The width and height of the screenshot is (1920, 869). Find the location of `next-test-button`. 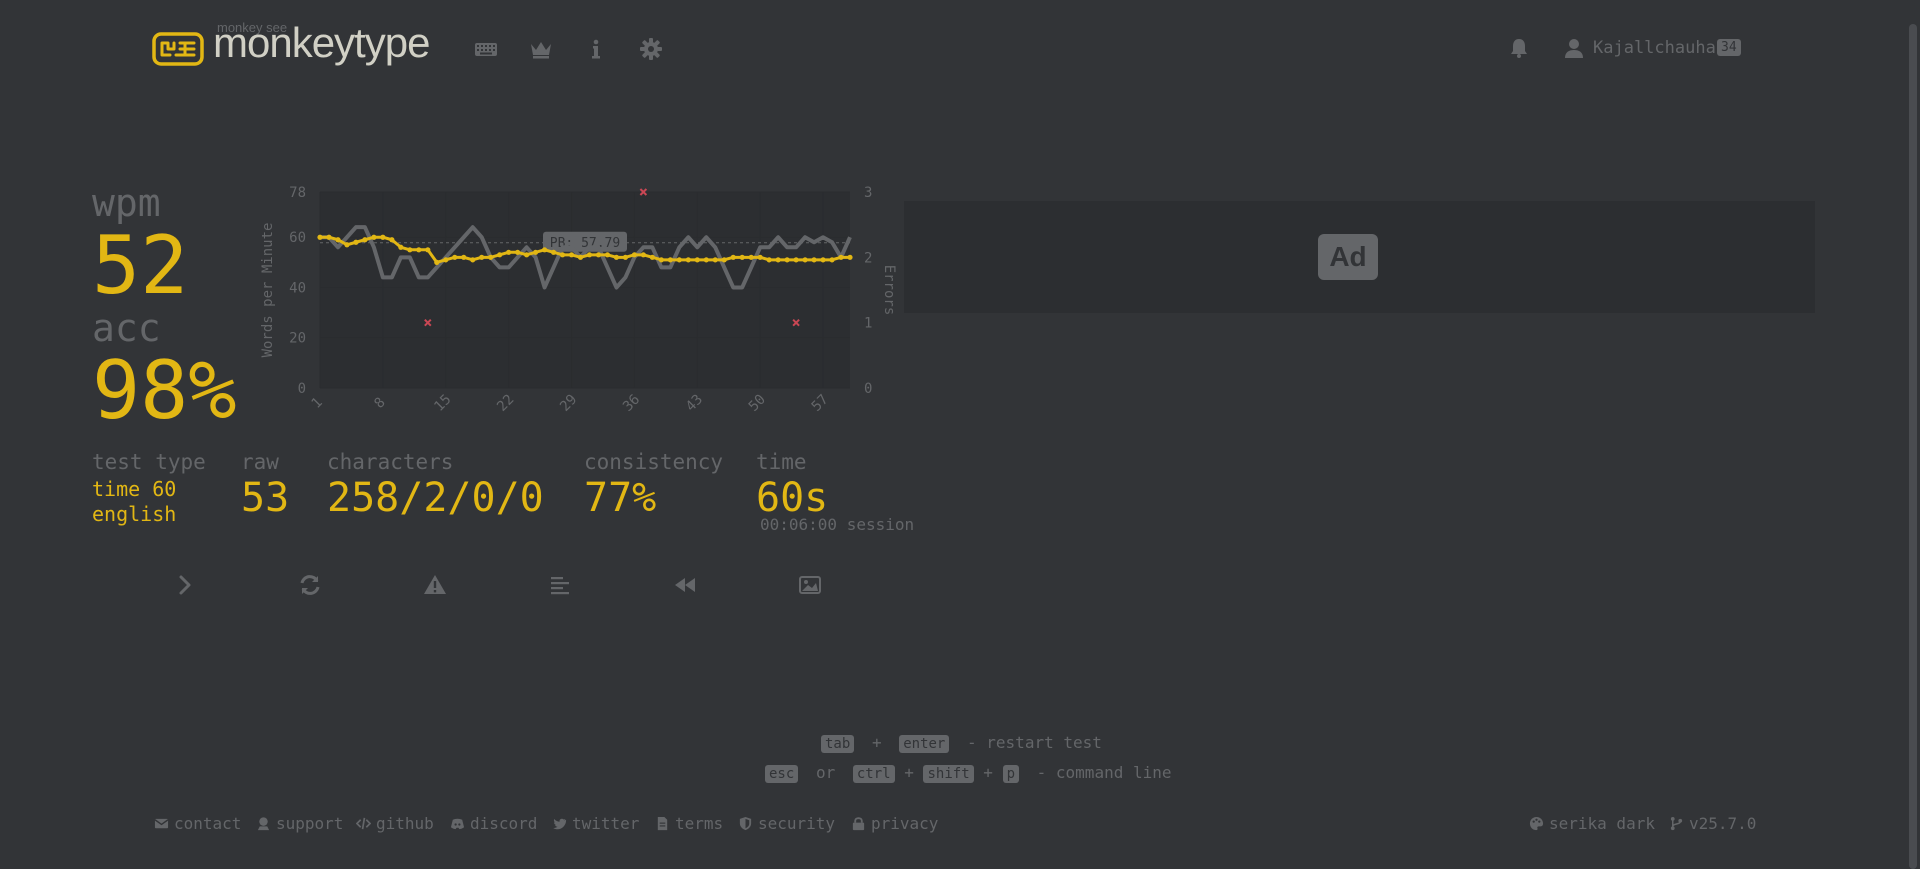

next-test-button is located at coordinates (185, 585).